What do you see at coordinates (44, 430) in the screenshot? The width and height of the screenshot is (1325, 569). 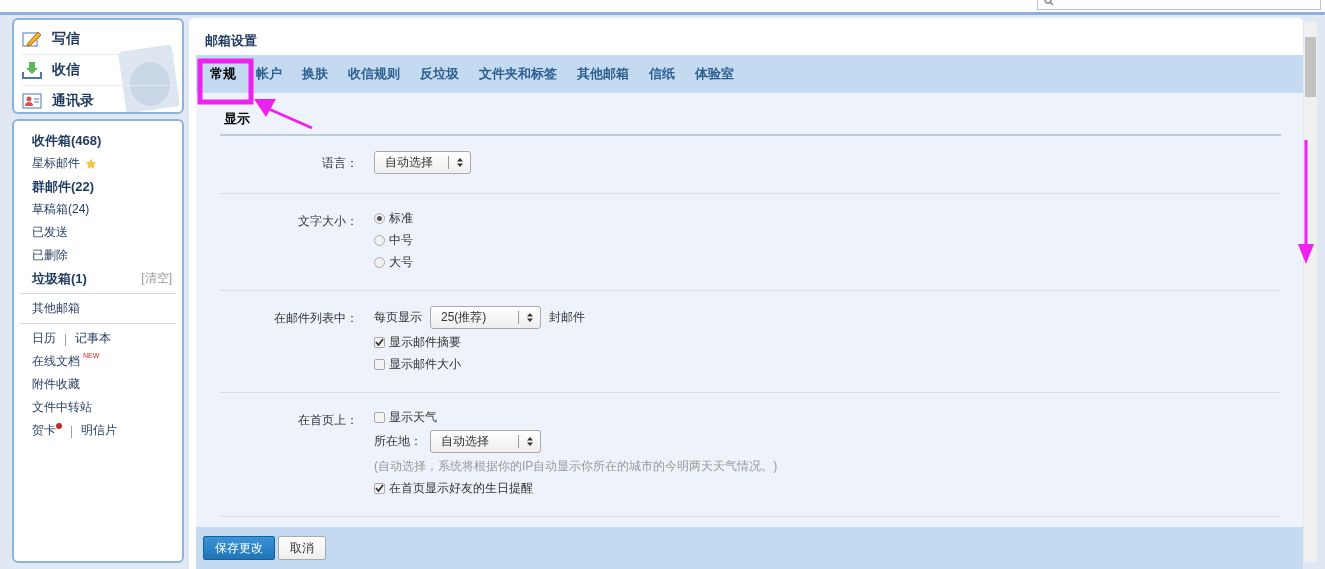 I see `tool-link: 贺卡` at bounding box center [44, 430].